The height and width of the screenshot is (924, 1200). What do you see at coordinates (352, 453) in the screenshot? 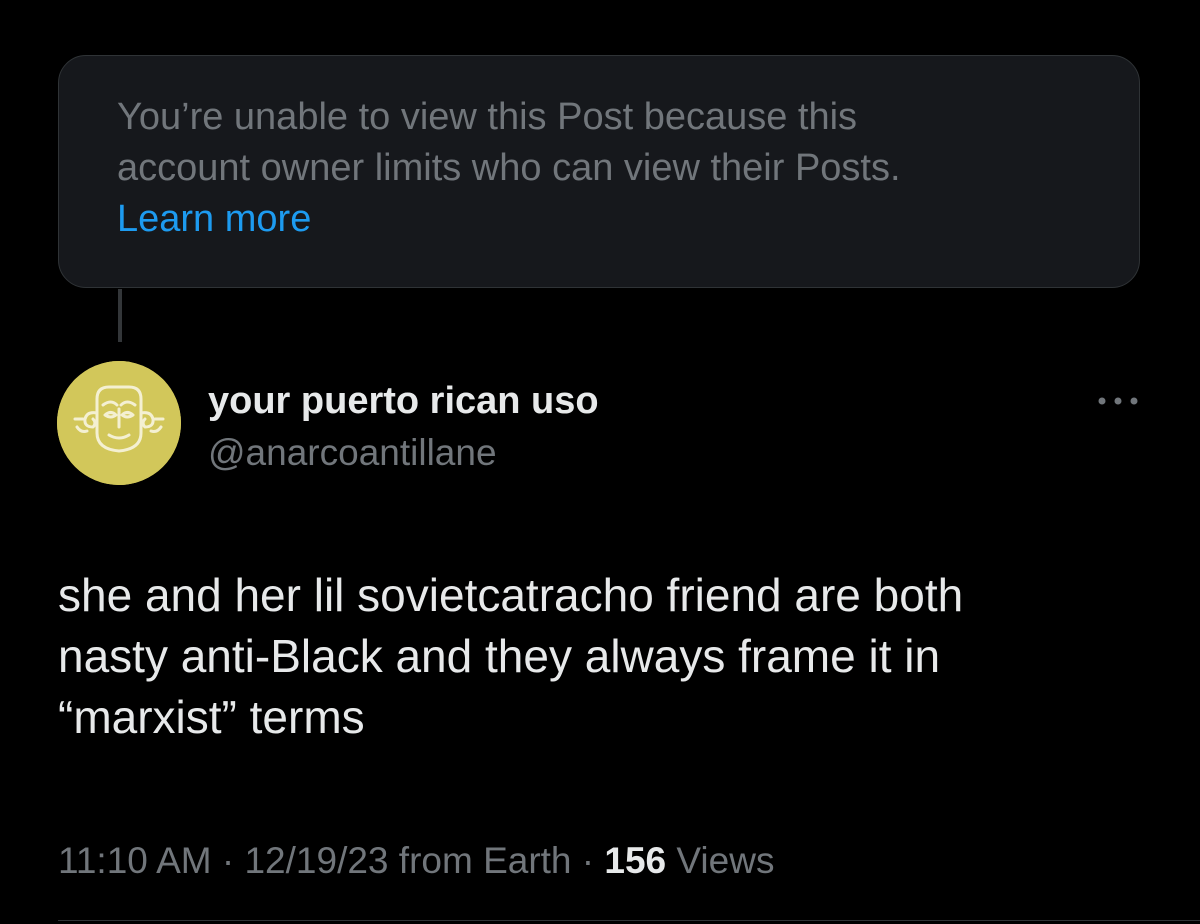
I see `author-handle: @anarcoantillane` at bounding box center [352, 453].